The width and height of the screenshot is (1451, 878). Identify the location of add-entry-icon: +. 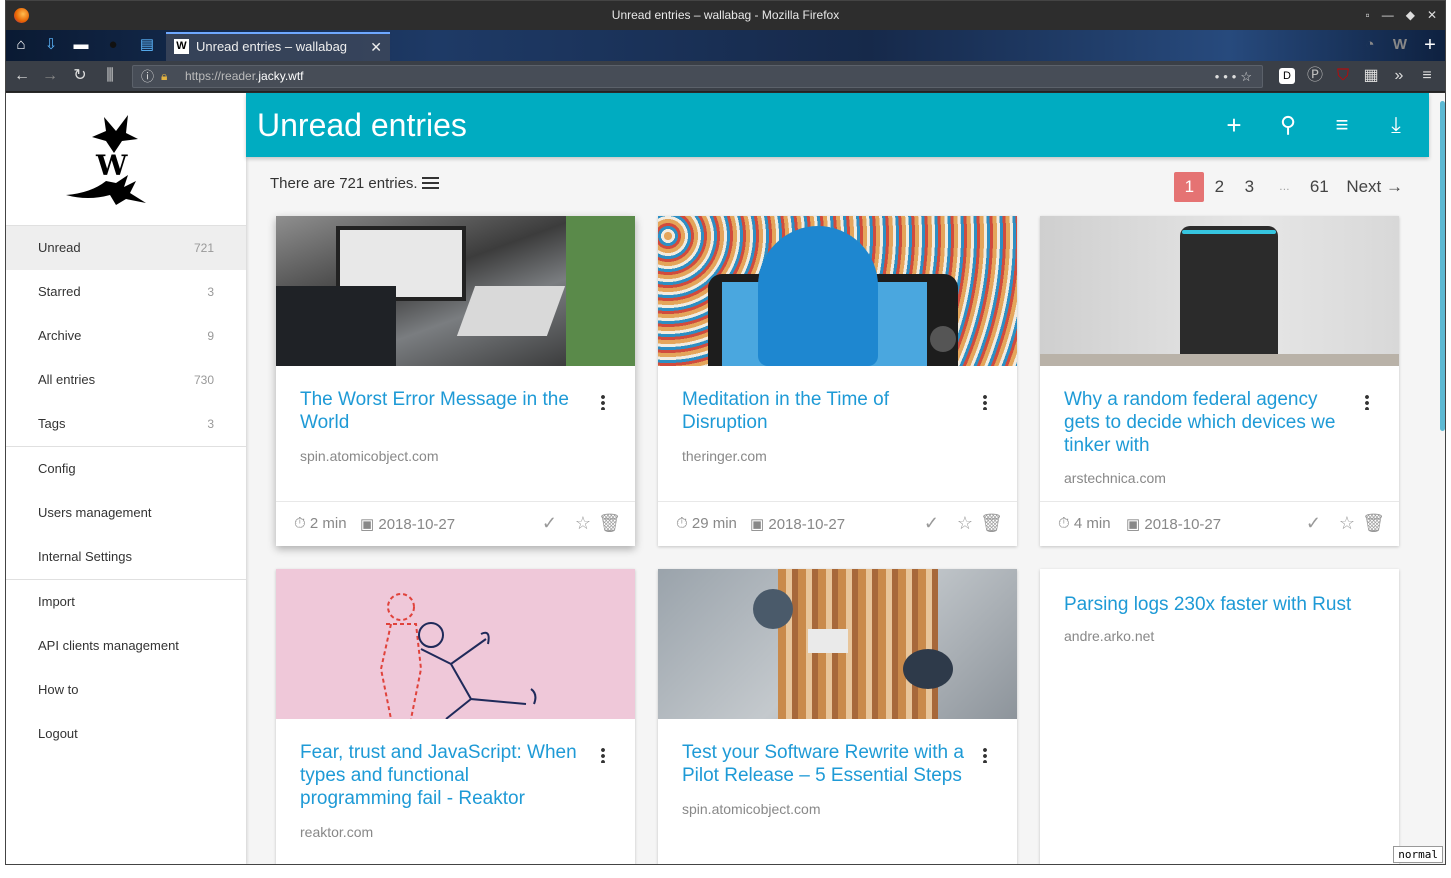
(1234, 125).